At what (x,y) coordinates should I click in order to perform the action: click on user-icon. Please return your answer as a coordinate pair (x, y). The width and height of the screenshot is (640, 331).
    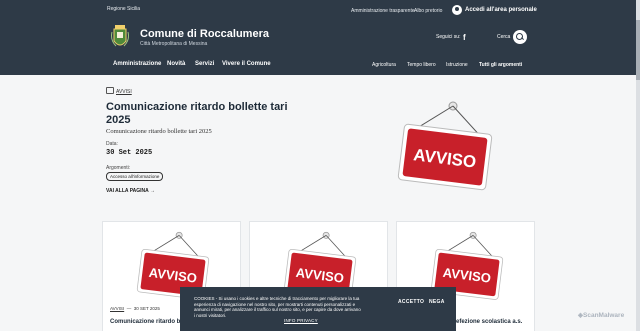
    Looking at the image, I should click on (457, 10).